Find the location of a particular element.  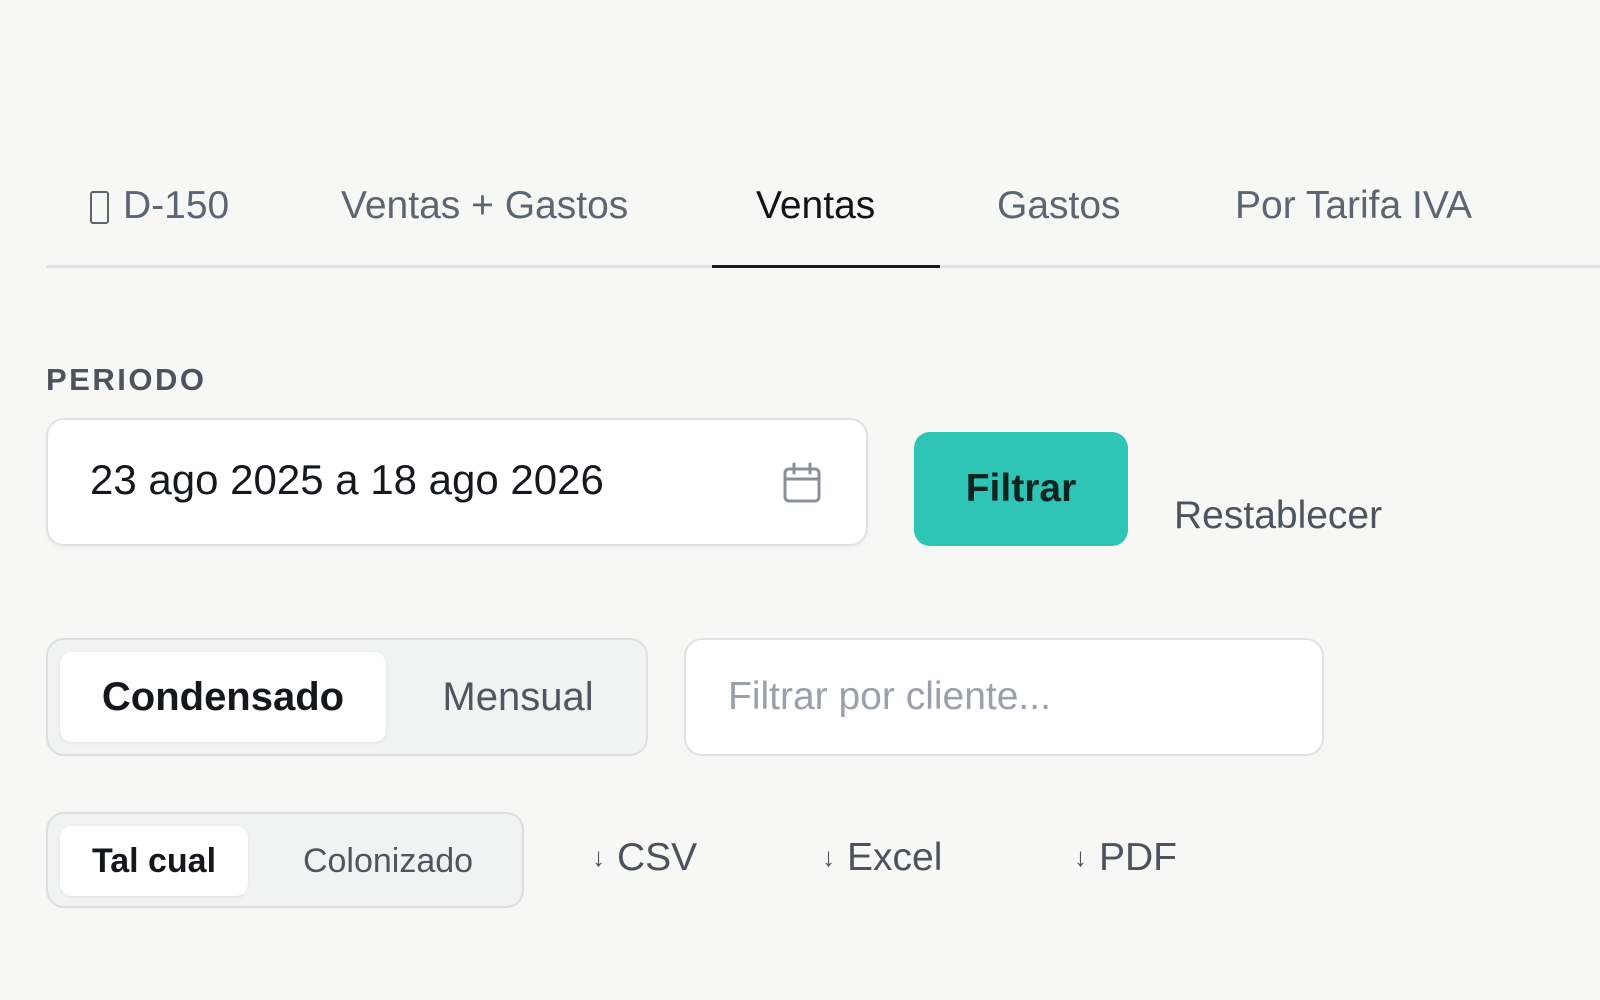

export-pdf-button: ↓ PDF is located at coordinates (1125, 858).